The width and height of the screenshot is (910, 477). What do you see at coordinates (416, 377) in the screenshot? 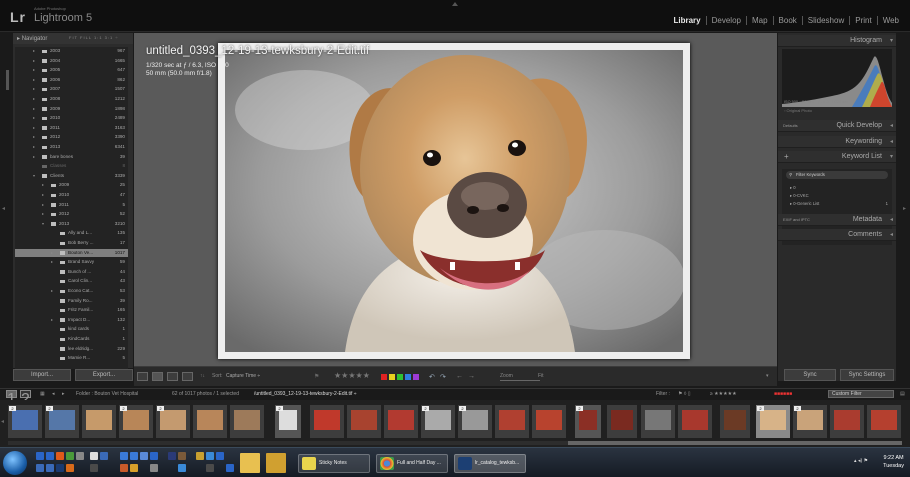
I see `purple-label-swatch` at bounding box center [416, 377].